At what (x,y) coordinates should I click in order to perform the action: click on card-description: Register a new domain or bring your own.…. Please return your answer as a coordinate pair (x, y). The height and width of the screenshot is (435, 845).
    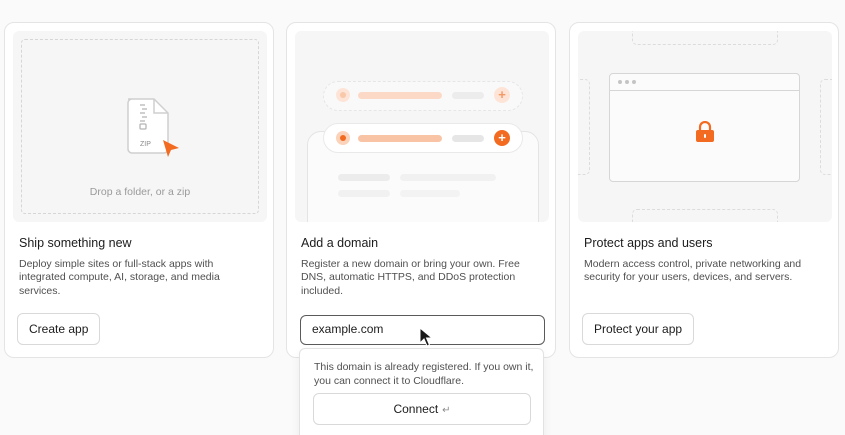
    Looking at the image, I should click on (410, 277).